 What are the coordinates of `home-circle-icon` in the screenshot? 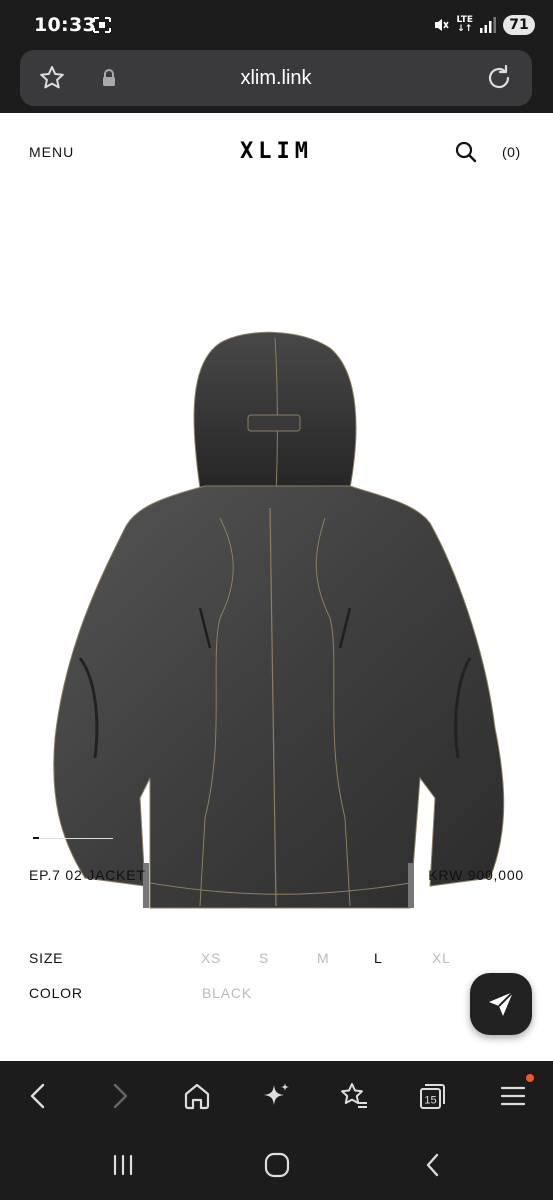 It's located at (277, 1165).